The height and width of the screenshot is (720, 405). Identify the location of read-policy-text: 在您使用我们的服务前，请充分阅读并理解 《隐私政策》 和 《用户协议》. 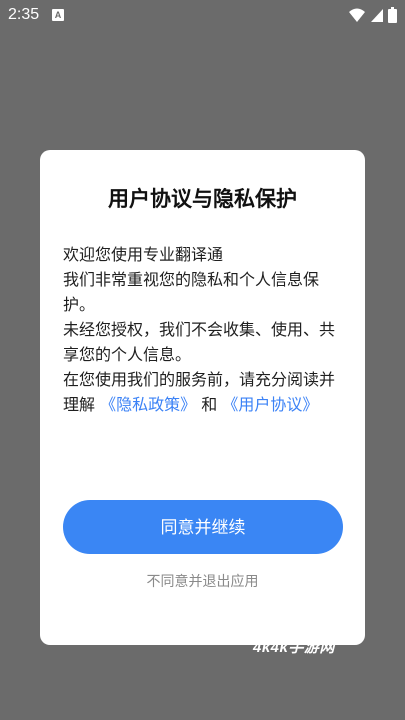
(205, 392).